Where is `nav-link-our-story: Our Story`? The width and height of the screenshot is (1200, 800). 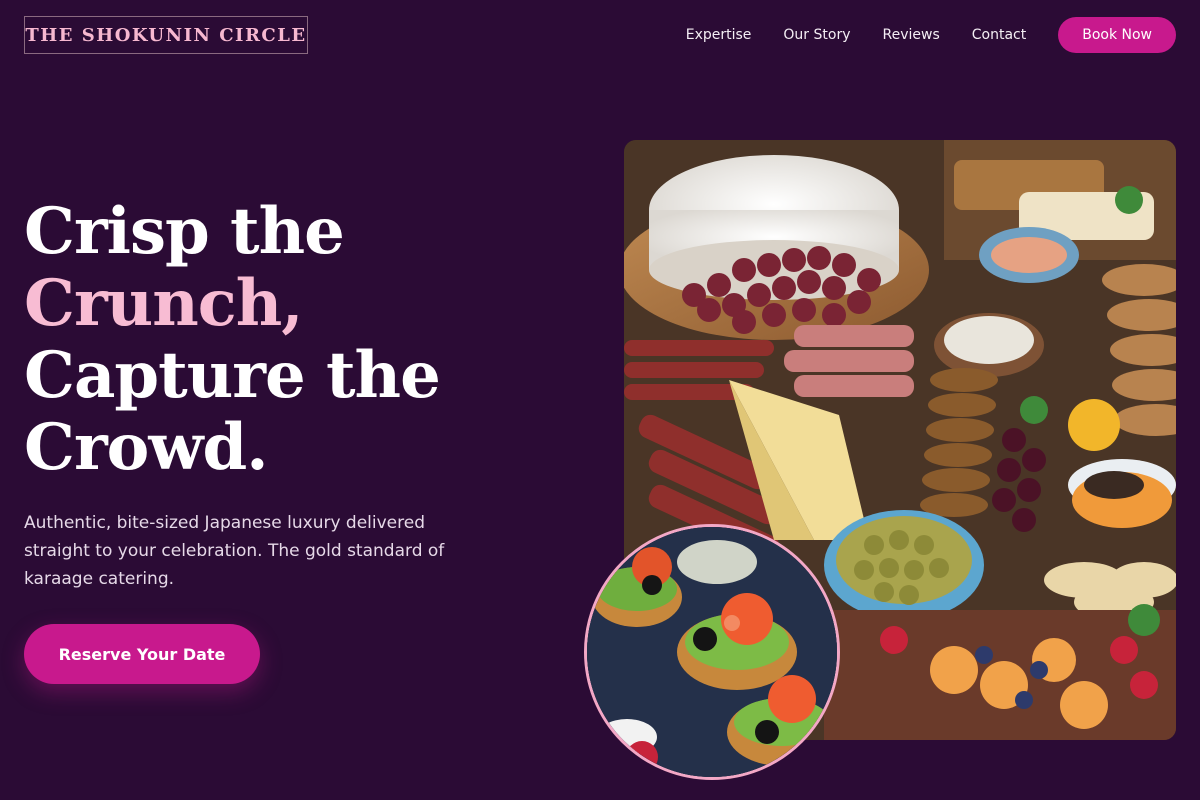 nav-link-our-story: Our Story is located at coordinates (816, 35).